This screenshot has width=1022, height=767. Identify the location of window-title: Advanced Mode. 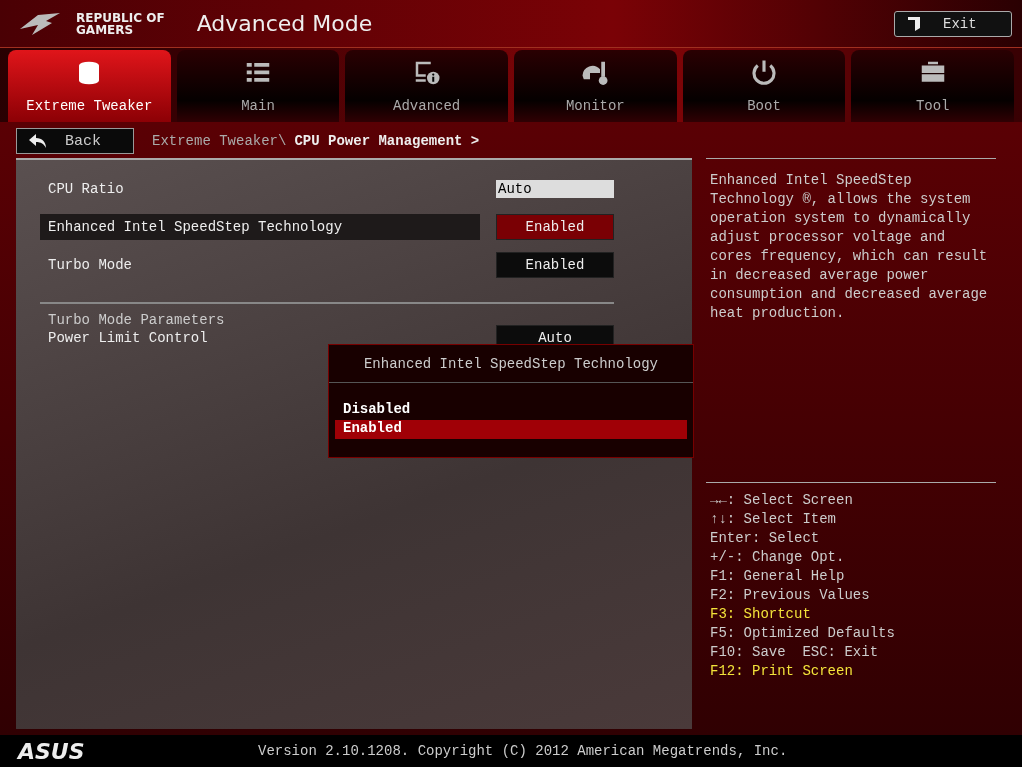
(285, 23).